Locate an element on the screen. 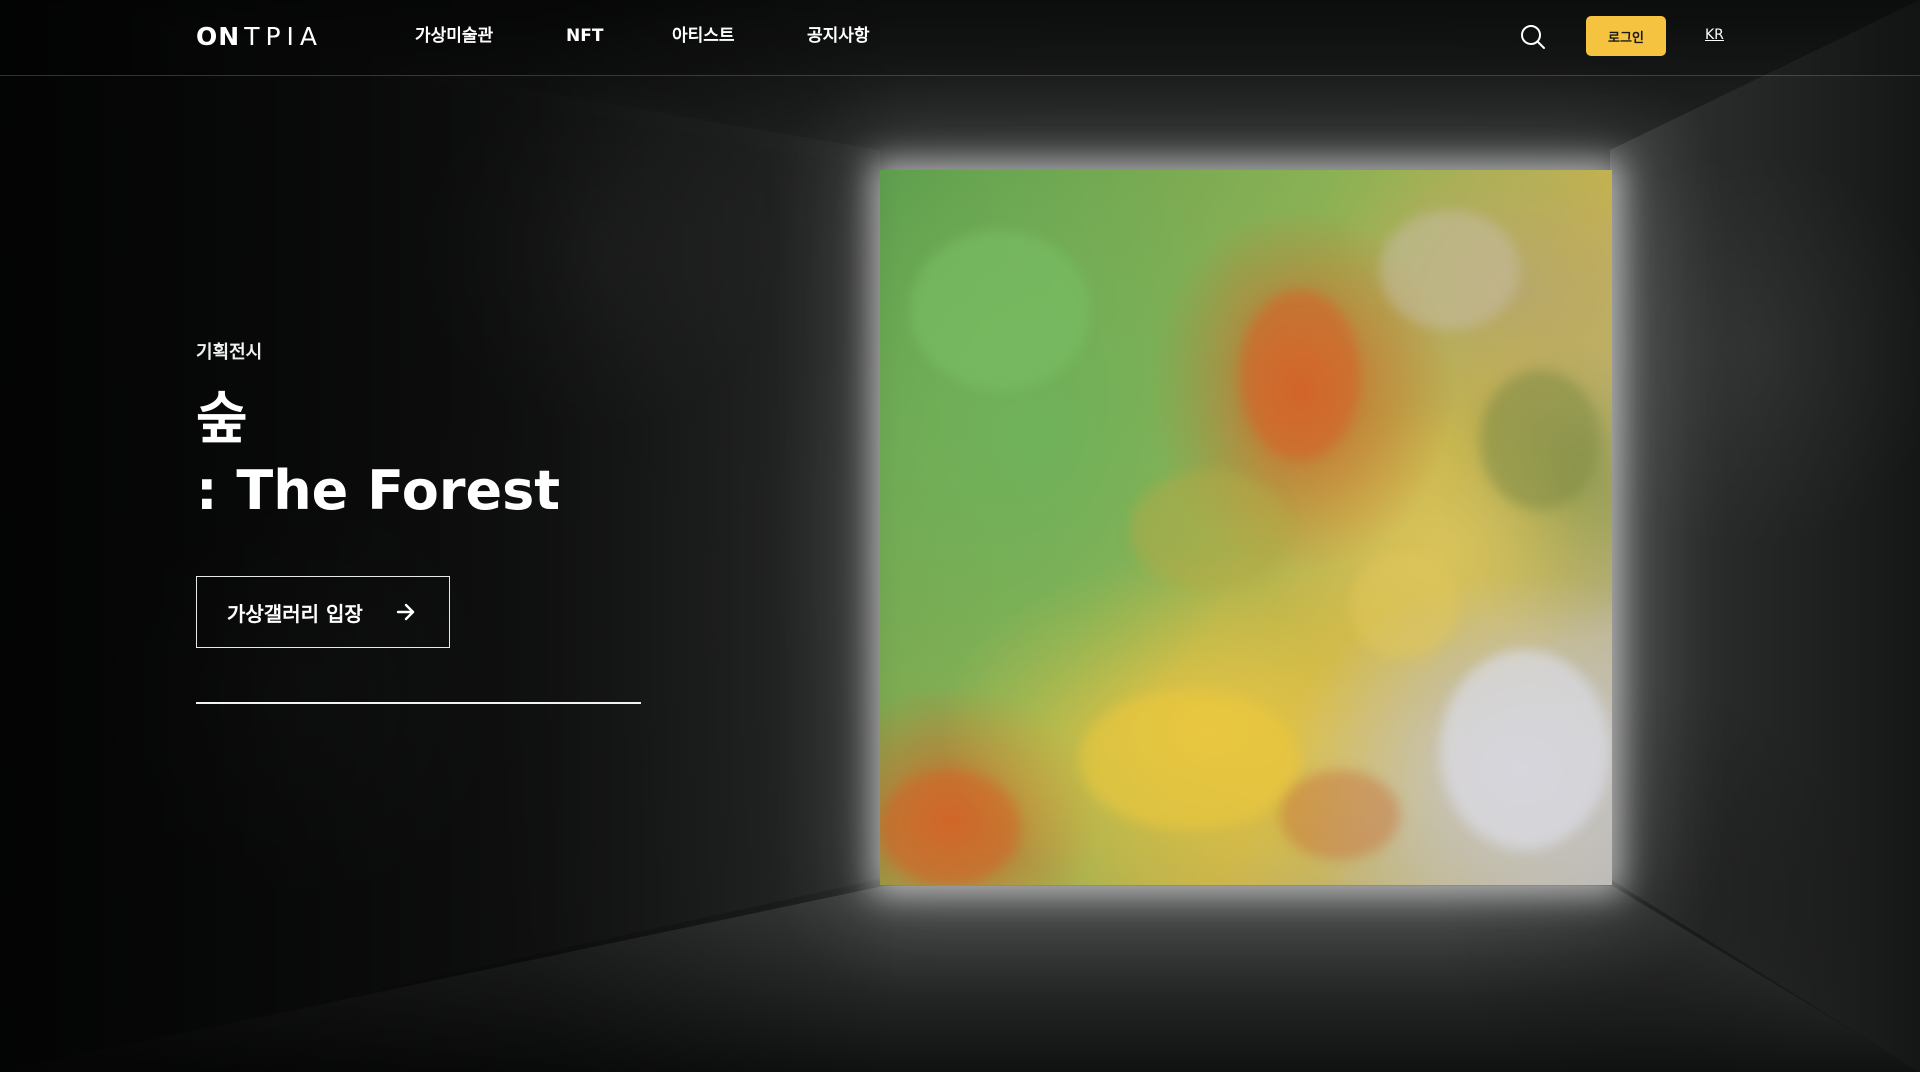 The height and width of the screenshot is (1072, 1920). search-icon is located at coordinates (1533, 37).